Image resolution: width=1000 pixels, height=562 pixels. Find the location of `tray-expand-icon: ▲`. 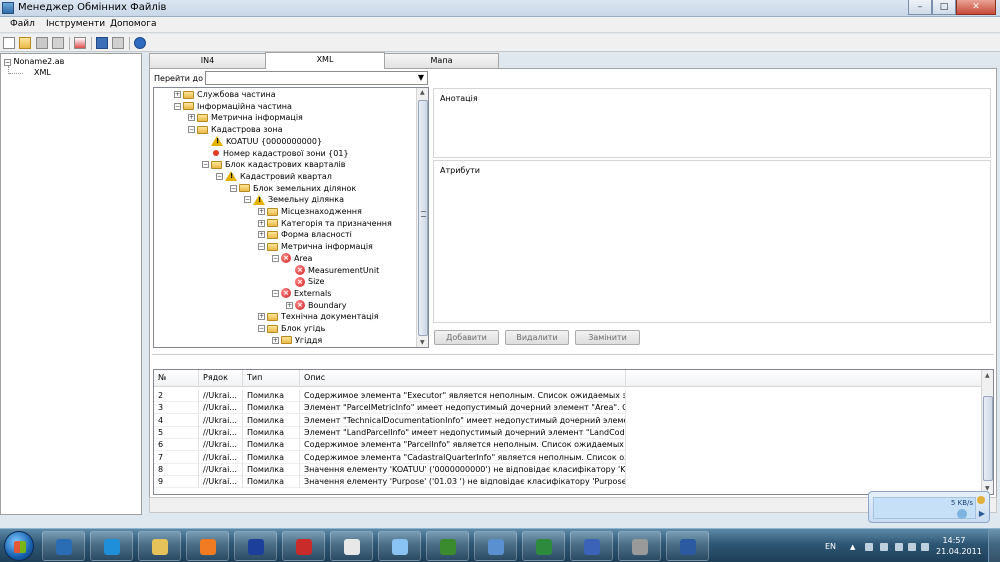

tray-expand-icon: ▲ is located at coordinates (852, 547).